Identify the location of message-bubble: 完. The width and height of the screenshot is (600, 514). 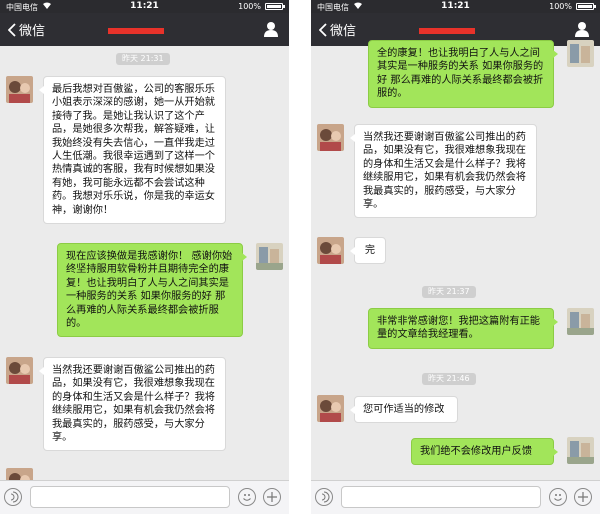
(368, 251).